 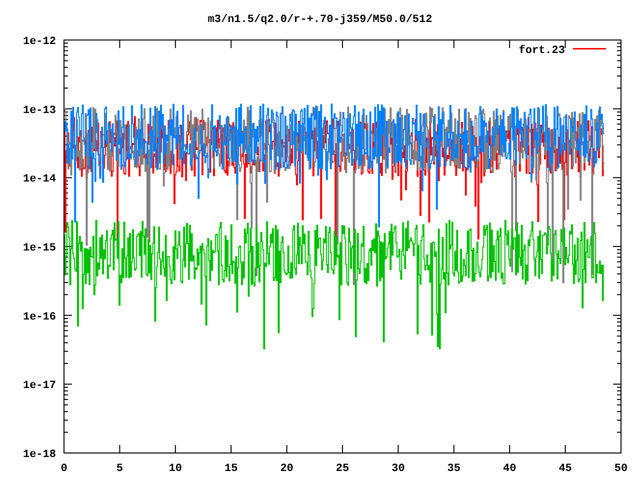 What do you see at coordinates (541, 51) in the screenshot?
I see `legend-label: fort.23` at bounding box center [541, 51].